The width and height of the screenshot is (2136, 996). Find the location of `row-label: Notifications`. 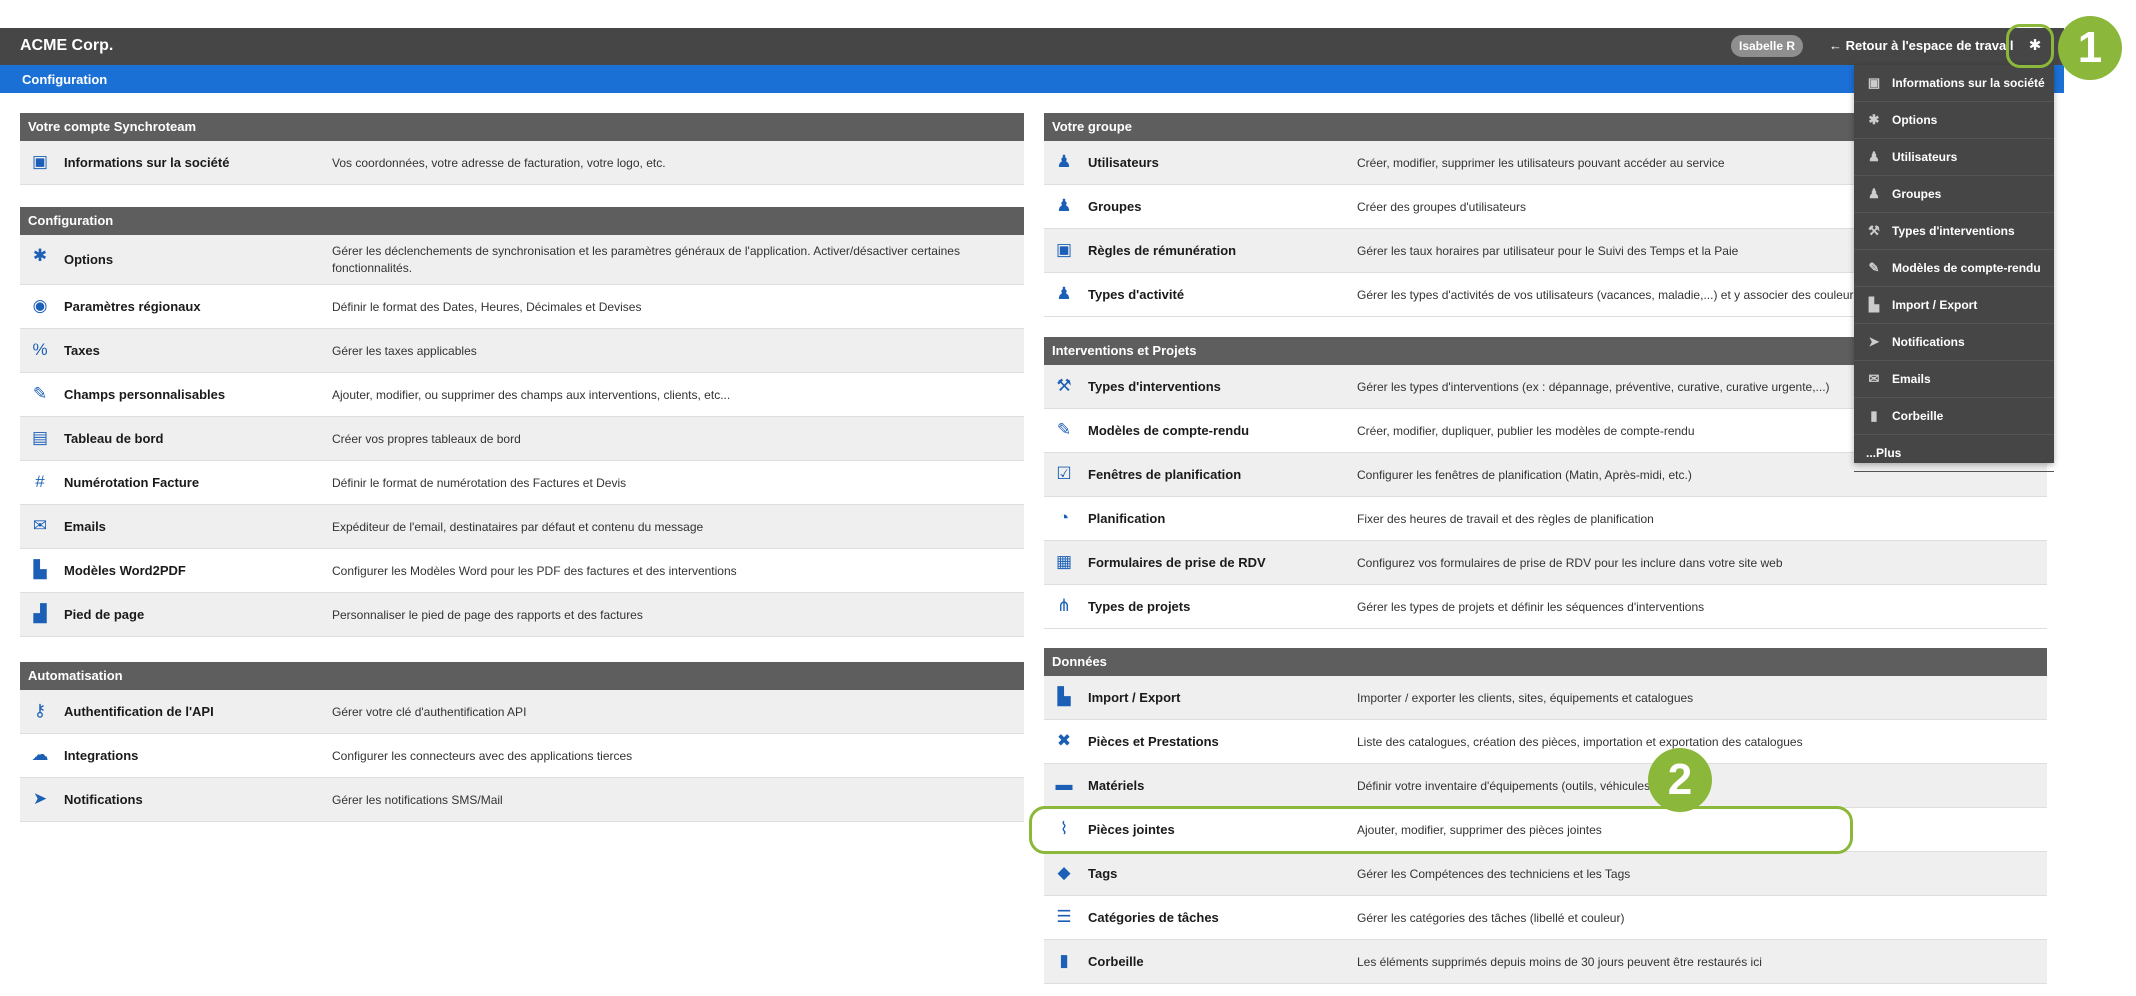

row-label: Notifications is located at coordinates (103, 799).